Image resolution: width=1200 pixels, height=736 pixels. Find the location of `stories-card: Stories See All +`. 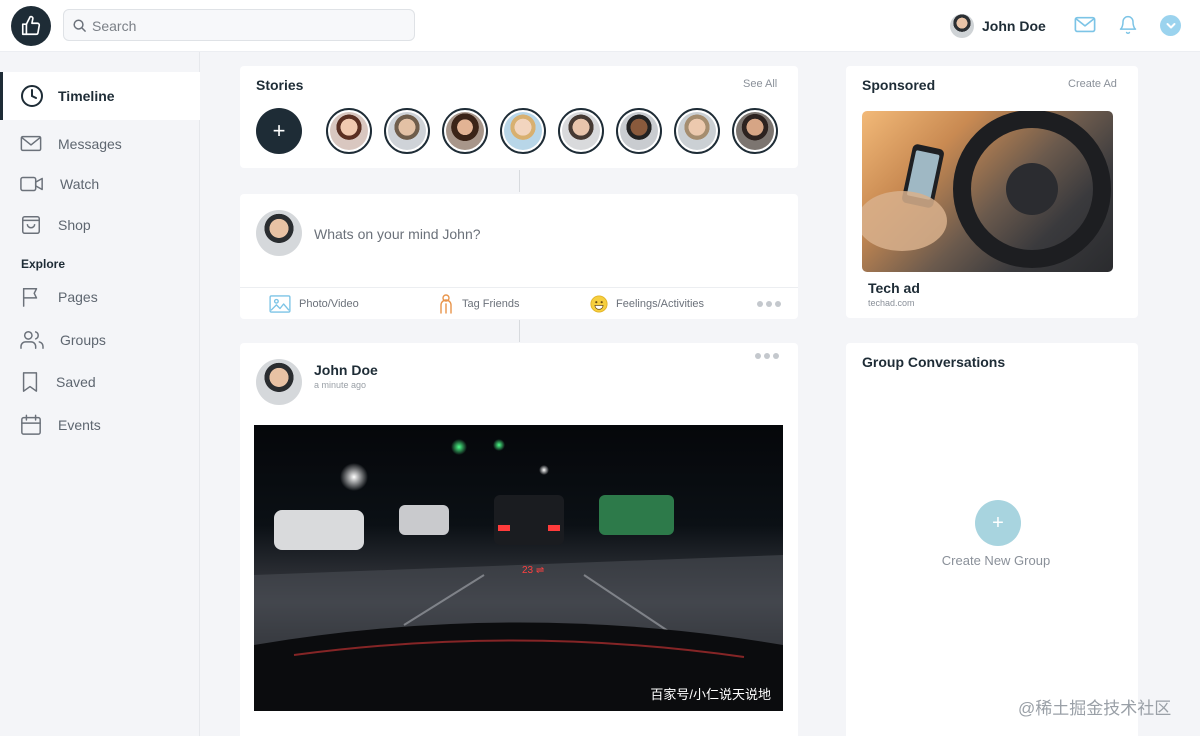

stories-card: Stories See All + is located at coordinates (519, 117).